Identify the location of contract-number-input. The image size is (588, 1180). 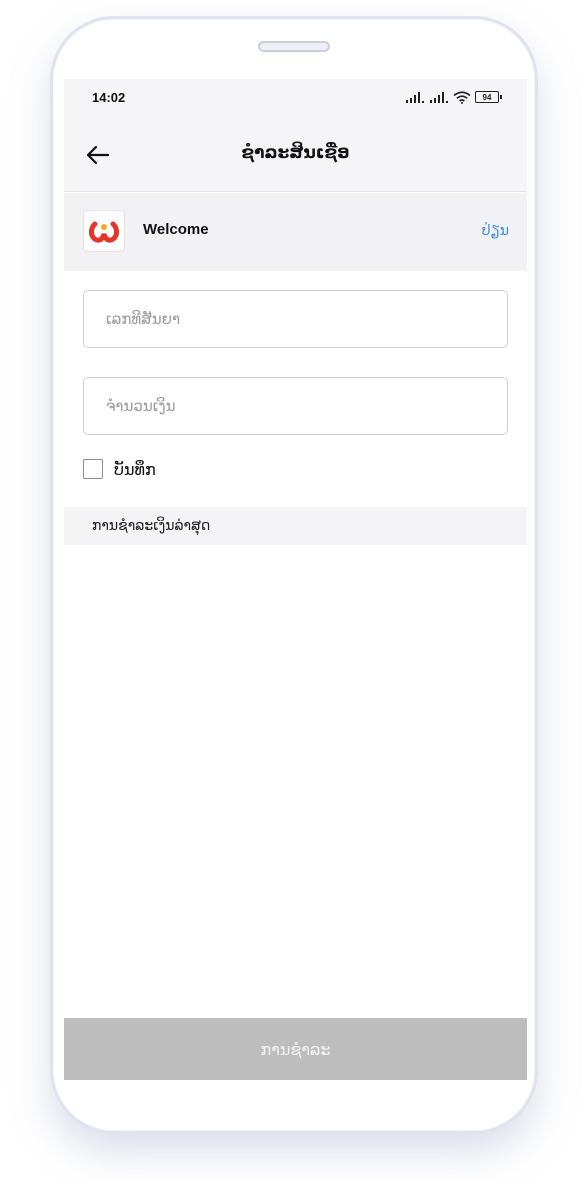
(295, 319).